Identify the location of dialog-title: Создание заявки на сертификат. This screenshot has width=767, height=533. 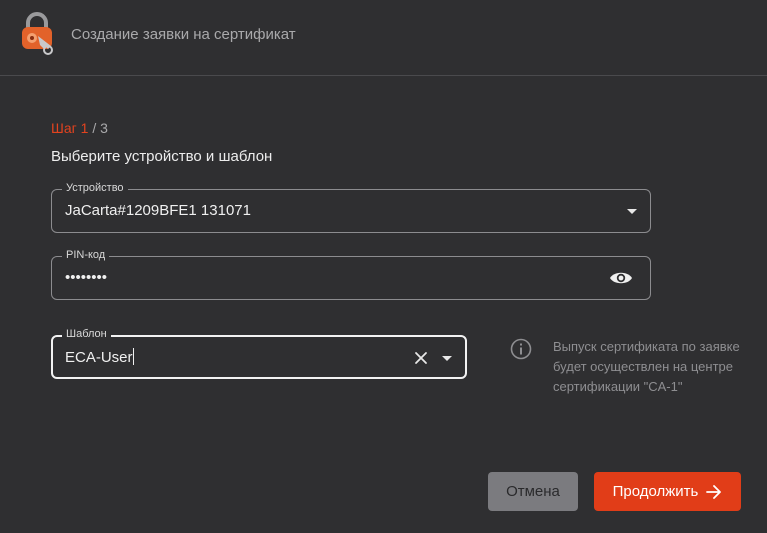
(183, 34).